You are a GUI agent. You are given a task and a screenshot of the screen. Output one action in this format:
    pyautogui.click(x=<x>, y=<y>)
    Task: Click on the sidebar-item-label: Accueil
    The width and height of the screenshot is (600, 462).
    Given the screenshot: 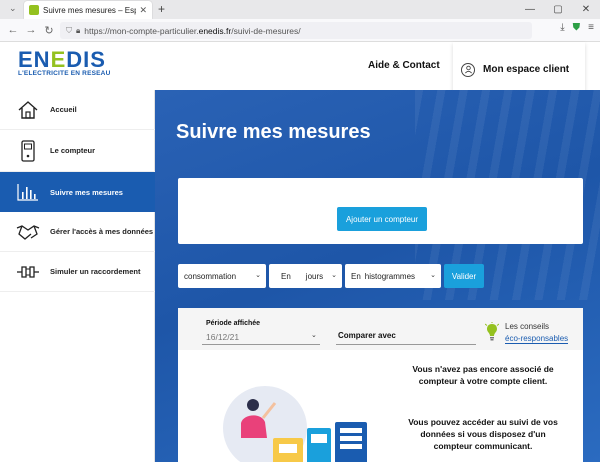 What is the action you would take?
    pyautogui.click(x=63, y=109)
    